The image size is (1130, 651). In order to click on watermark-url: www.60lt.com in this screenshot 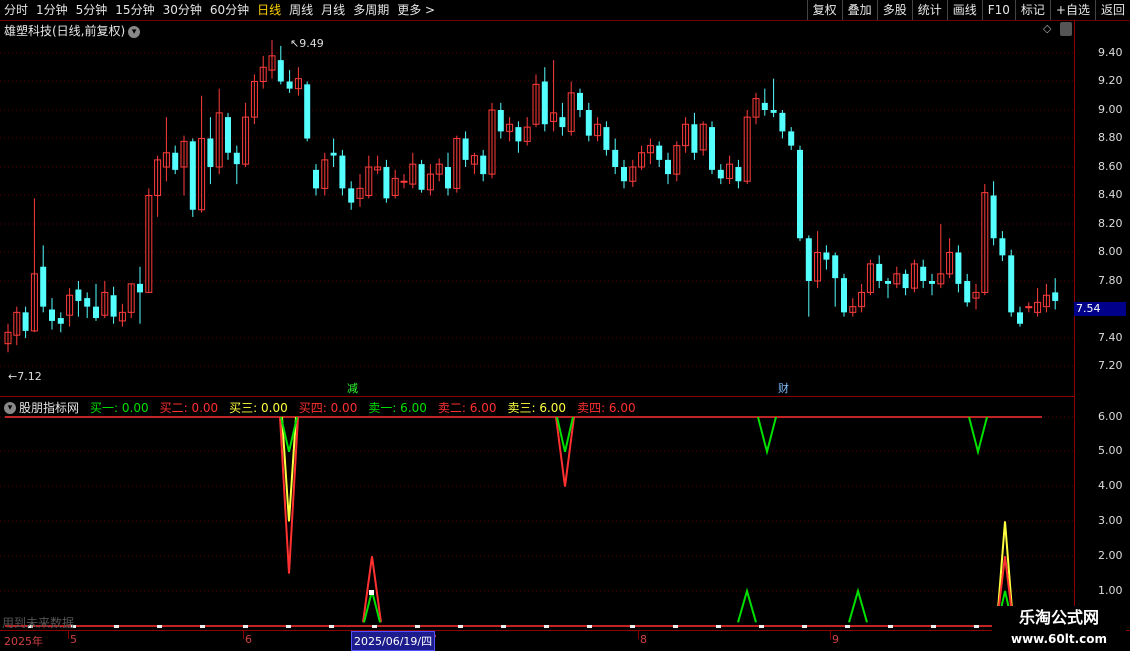, I will do `click(1059, 639)`.